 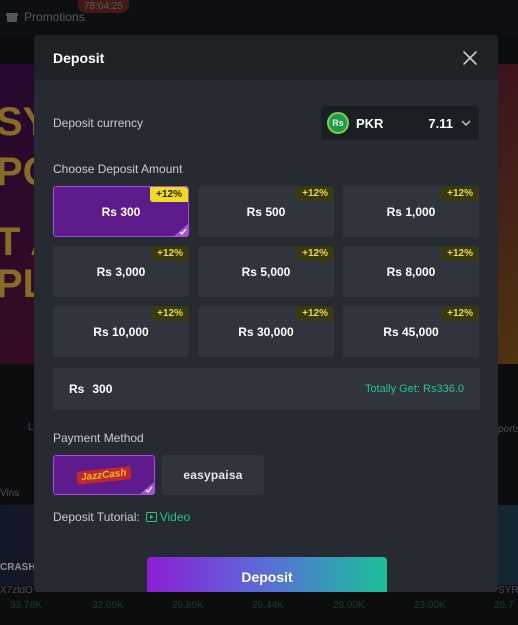 I want to click on currency-label: Deposit currency, so click(x=98, y=123).